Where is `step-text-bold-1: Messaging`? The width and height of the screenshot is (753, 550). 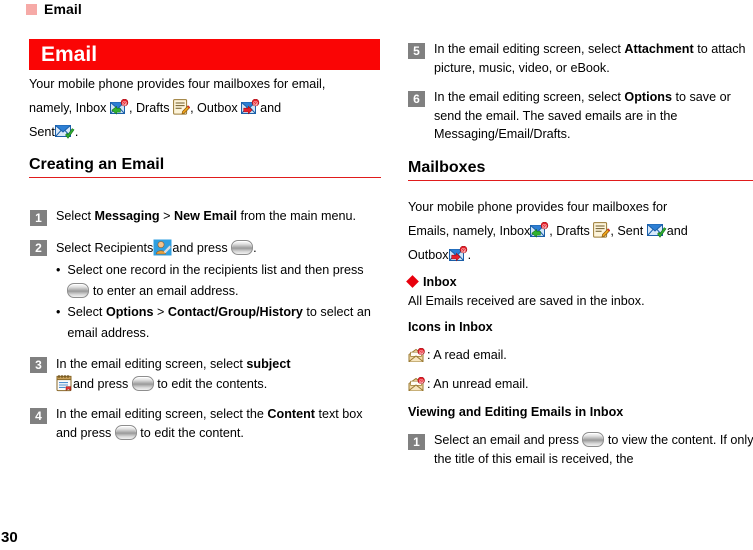 step-text-bold-1: Messaging is located at coordinates (127, 216).